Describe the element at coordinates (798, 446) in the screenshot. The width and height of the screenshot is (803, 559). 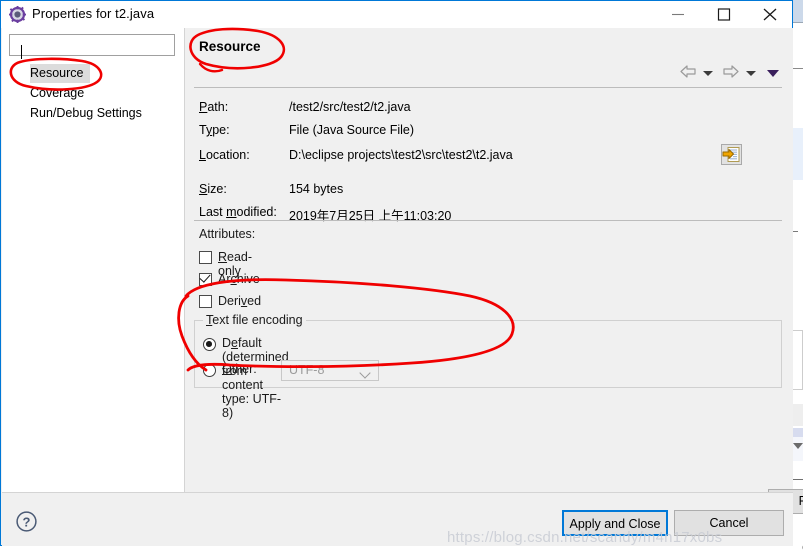
I see `background-scroll-down-icon` at that location.